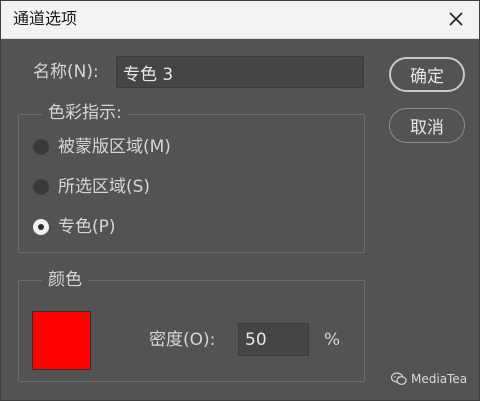  Describe the element at coordinates (182, 340) in the screenshot. I see `density-label: 密度(O):` at that location.